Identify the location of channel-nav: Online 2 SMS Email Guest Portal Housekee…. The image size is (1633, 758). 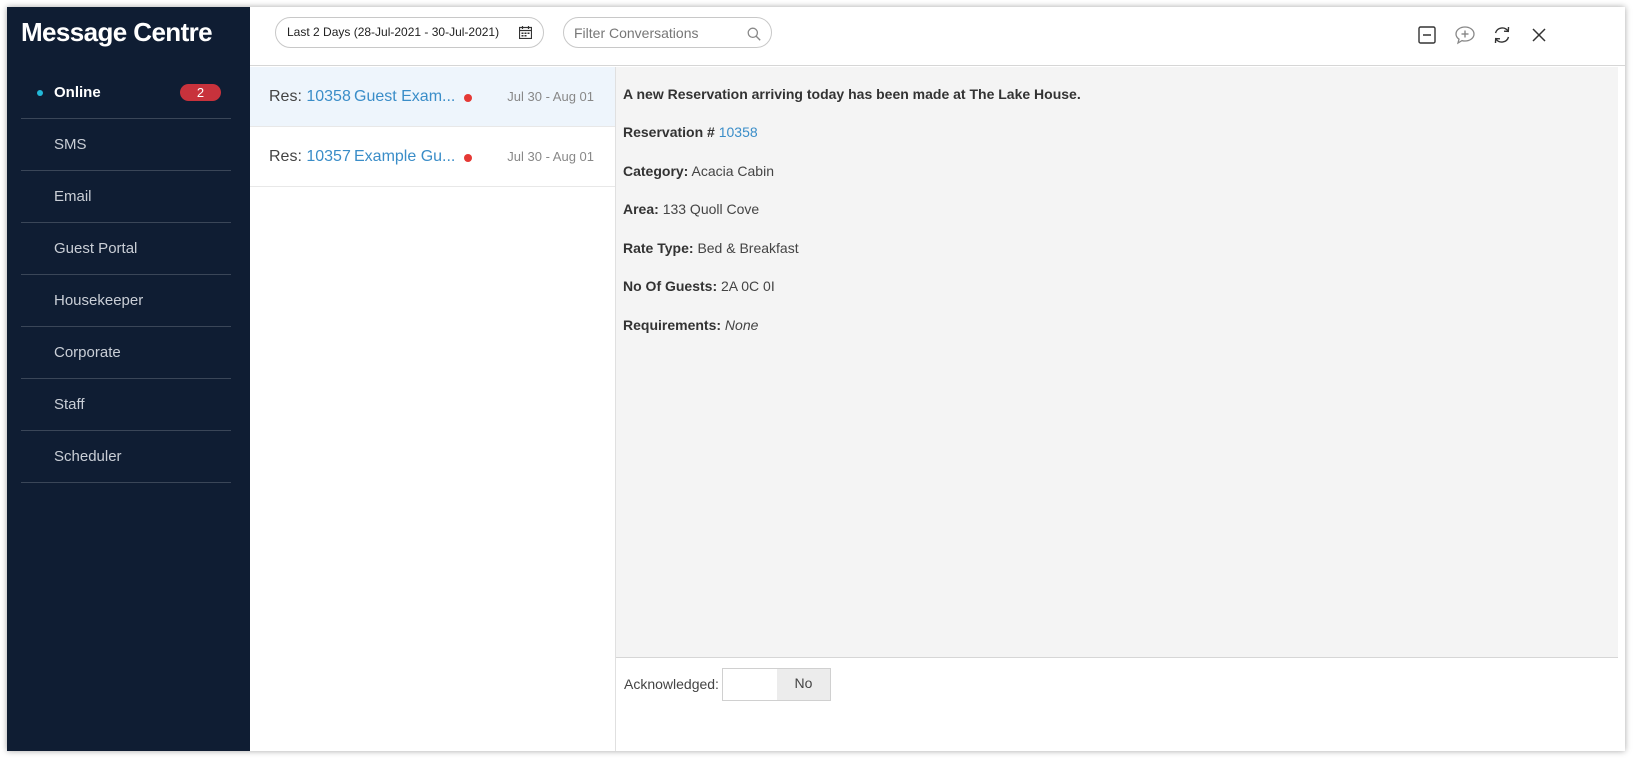
(126, 275).